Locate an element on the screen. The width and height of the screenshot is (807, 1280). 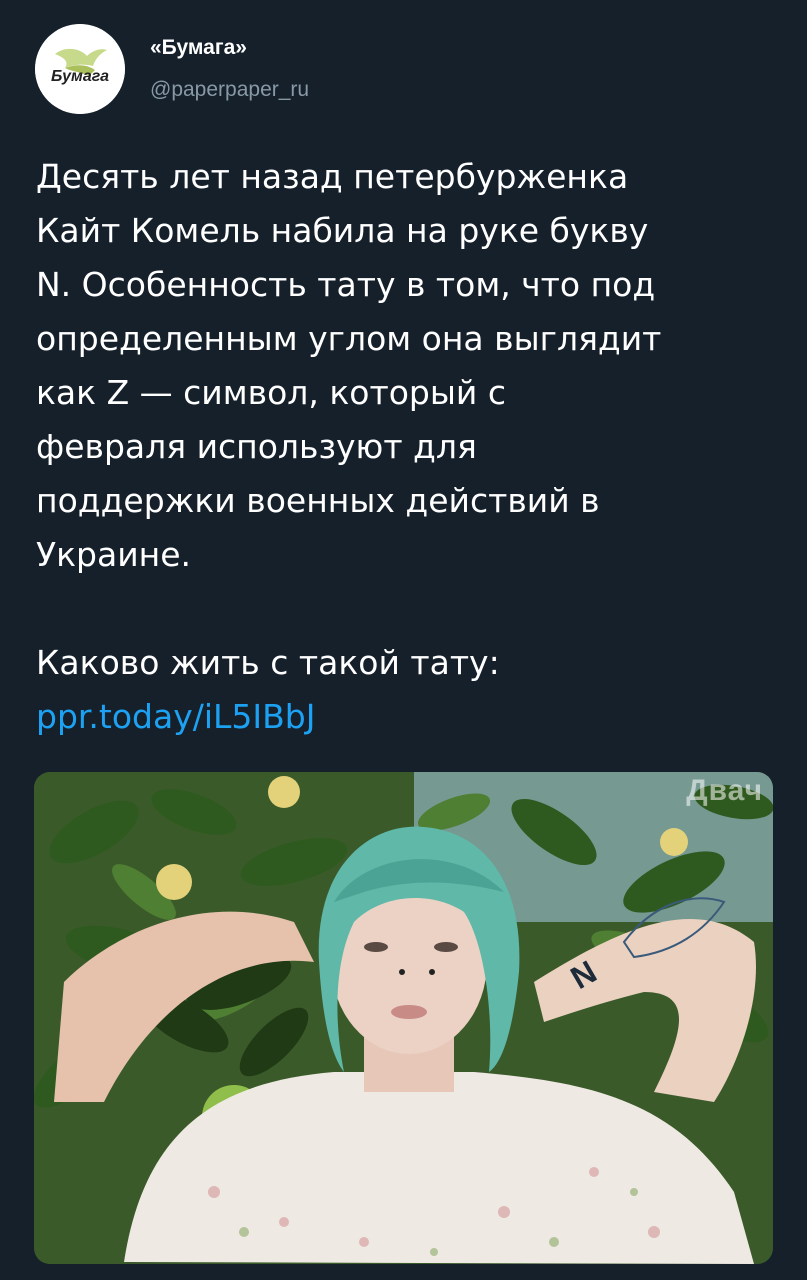
tweet-link: ppr.today/iL5IBbJ is located at coordinates (406, 717).